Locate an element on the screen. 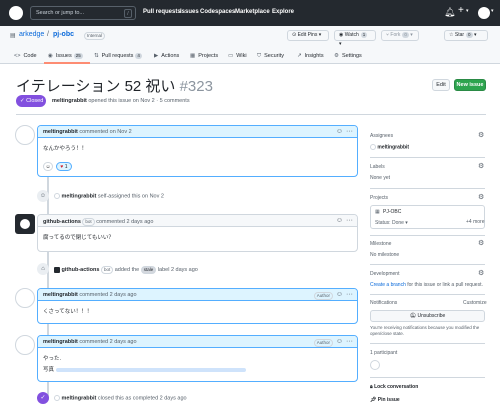 Image resolution: width=500 pixels, height=408 pixels. tab-pull-requests-count: 4 is located at coordinates (138, 56).